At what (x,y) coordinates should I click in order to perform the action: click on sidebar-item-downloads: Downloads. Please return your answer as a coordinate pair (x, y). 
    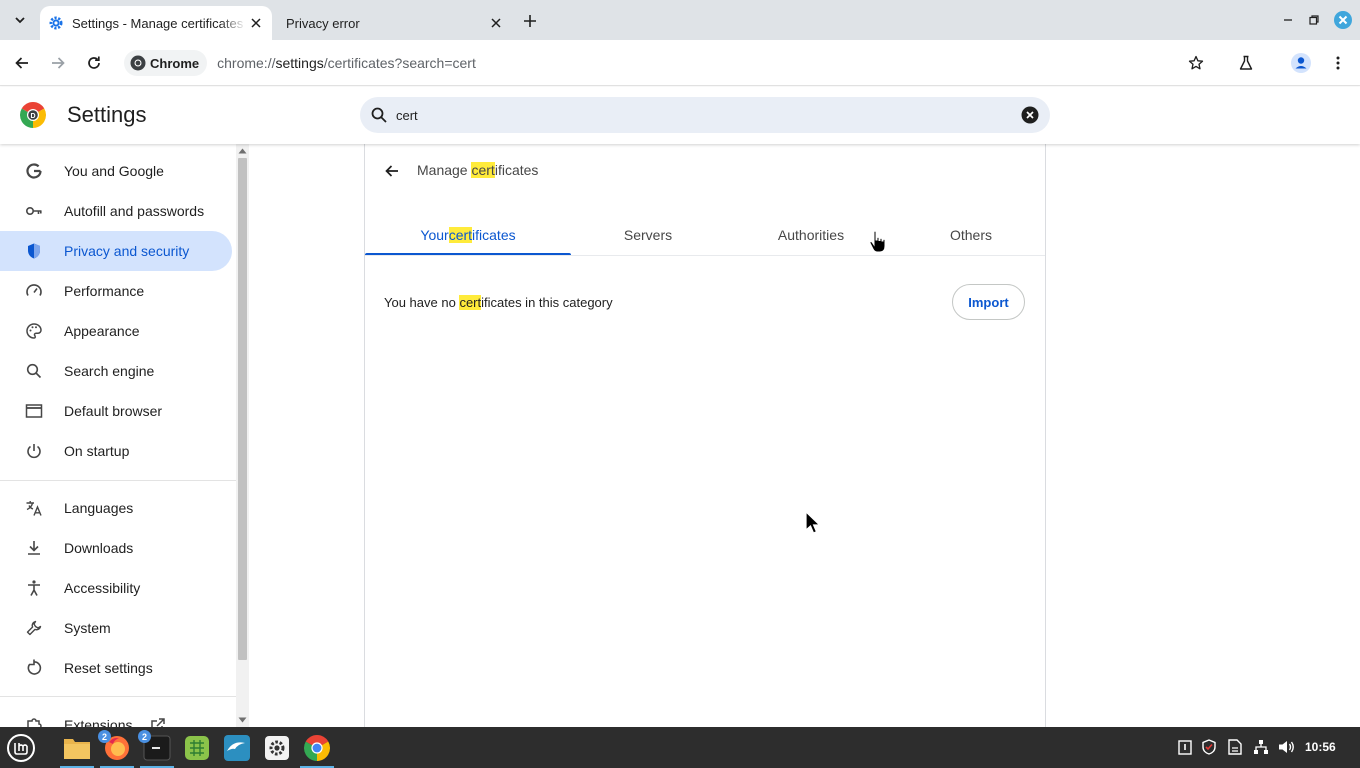
    Looking at the image, I should click on (116, 548).